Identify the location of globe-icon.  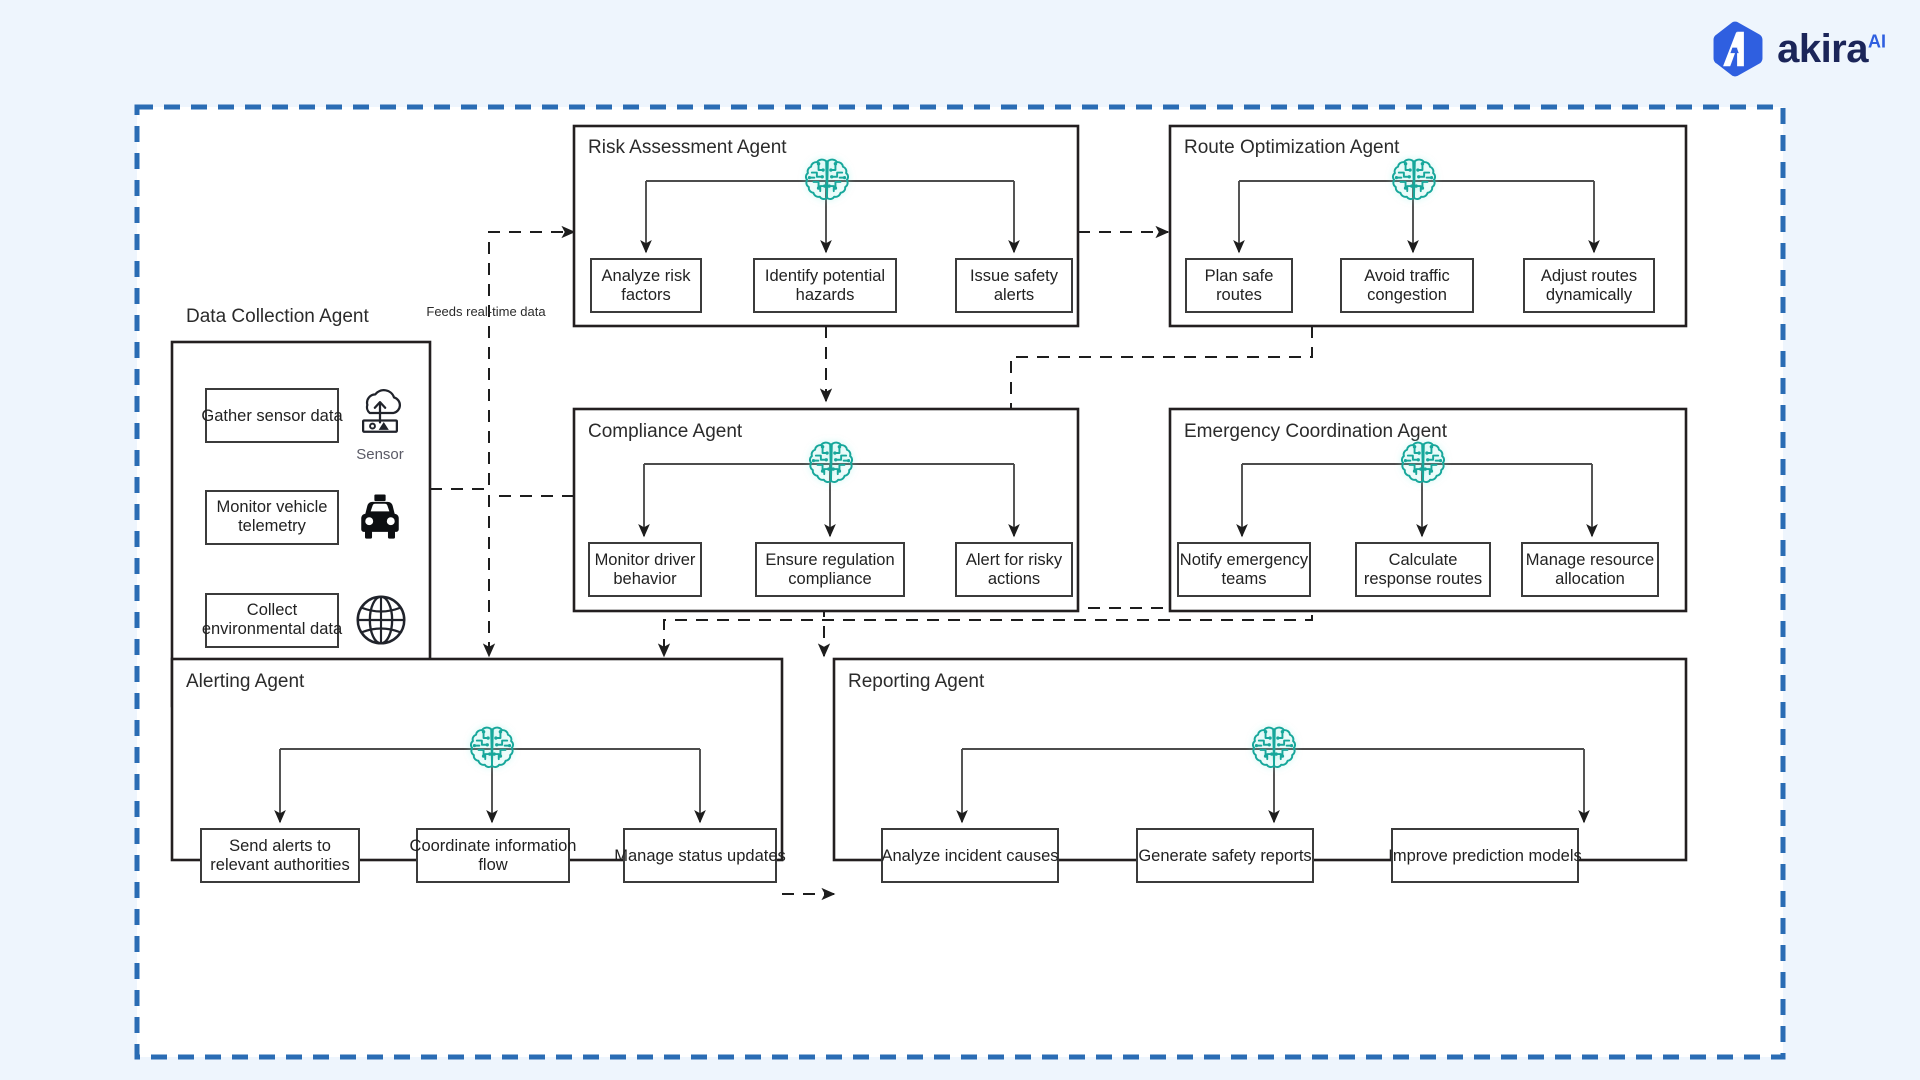
(381, 620).